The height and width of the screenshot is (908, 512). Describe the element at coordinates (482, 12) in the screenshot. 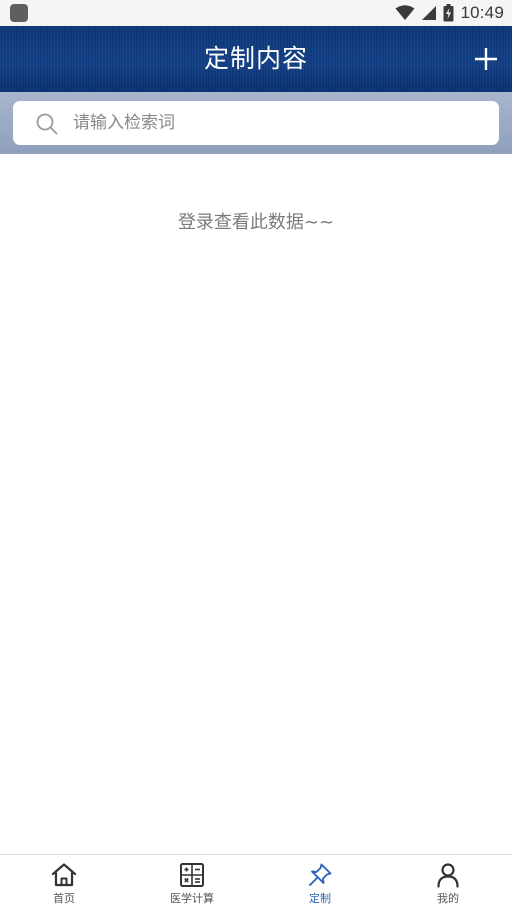

I see `status-time: 10:49` at that location.